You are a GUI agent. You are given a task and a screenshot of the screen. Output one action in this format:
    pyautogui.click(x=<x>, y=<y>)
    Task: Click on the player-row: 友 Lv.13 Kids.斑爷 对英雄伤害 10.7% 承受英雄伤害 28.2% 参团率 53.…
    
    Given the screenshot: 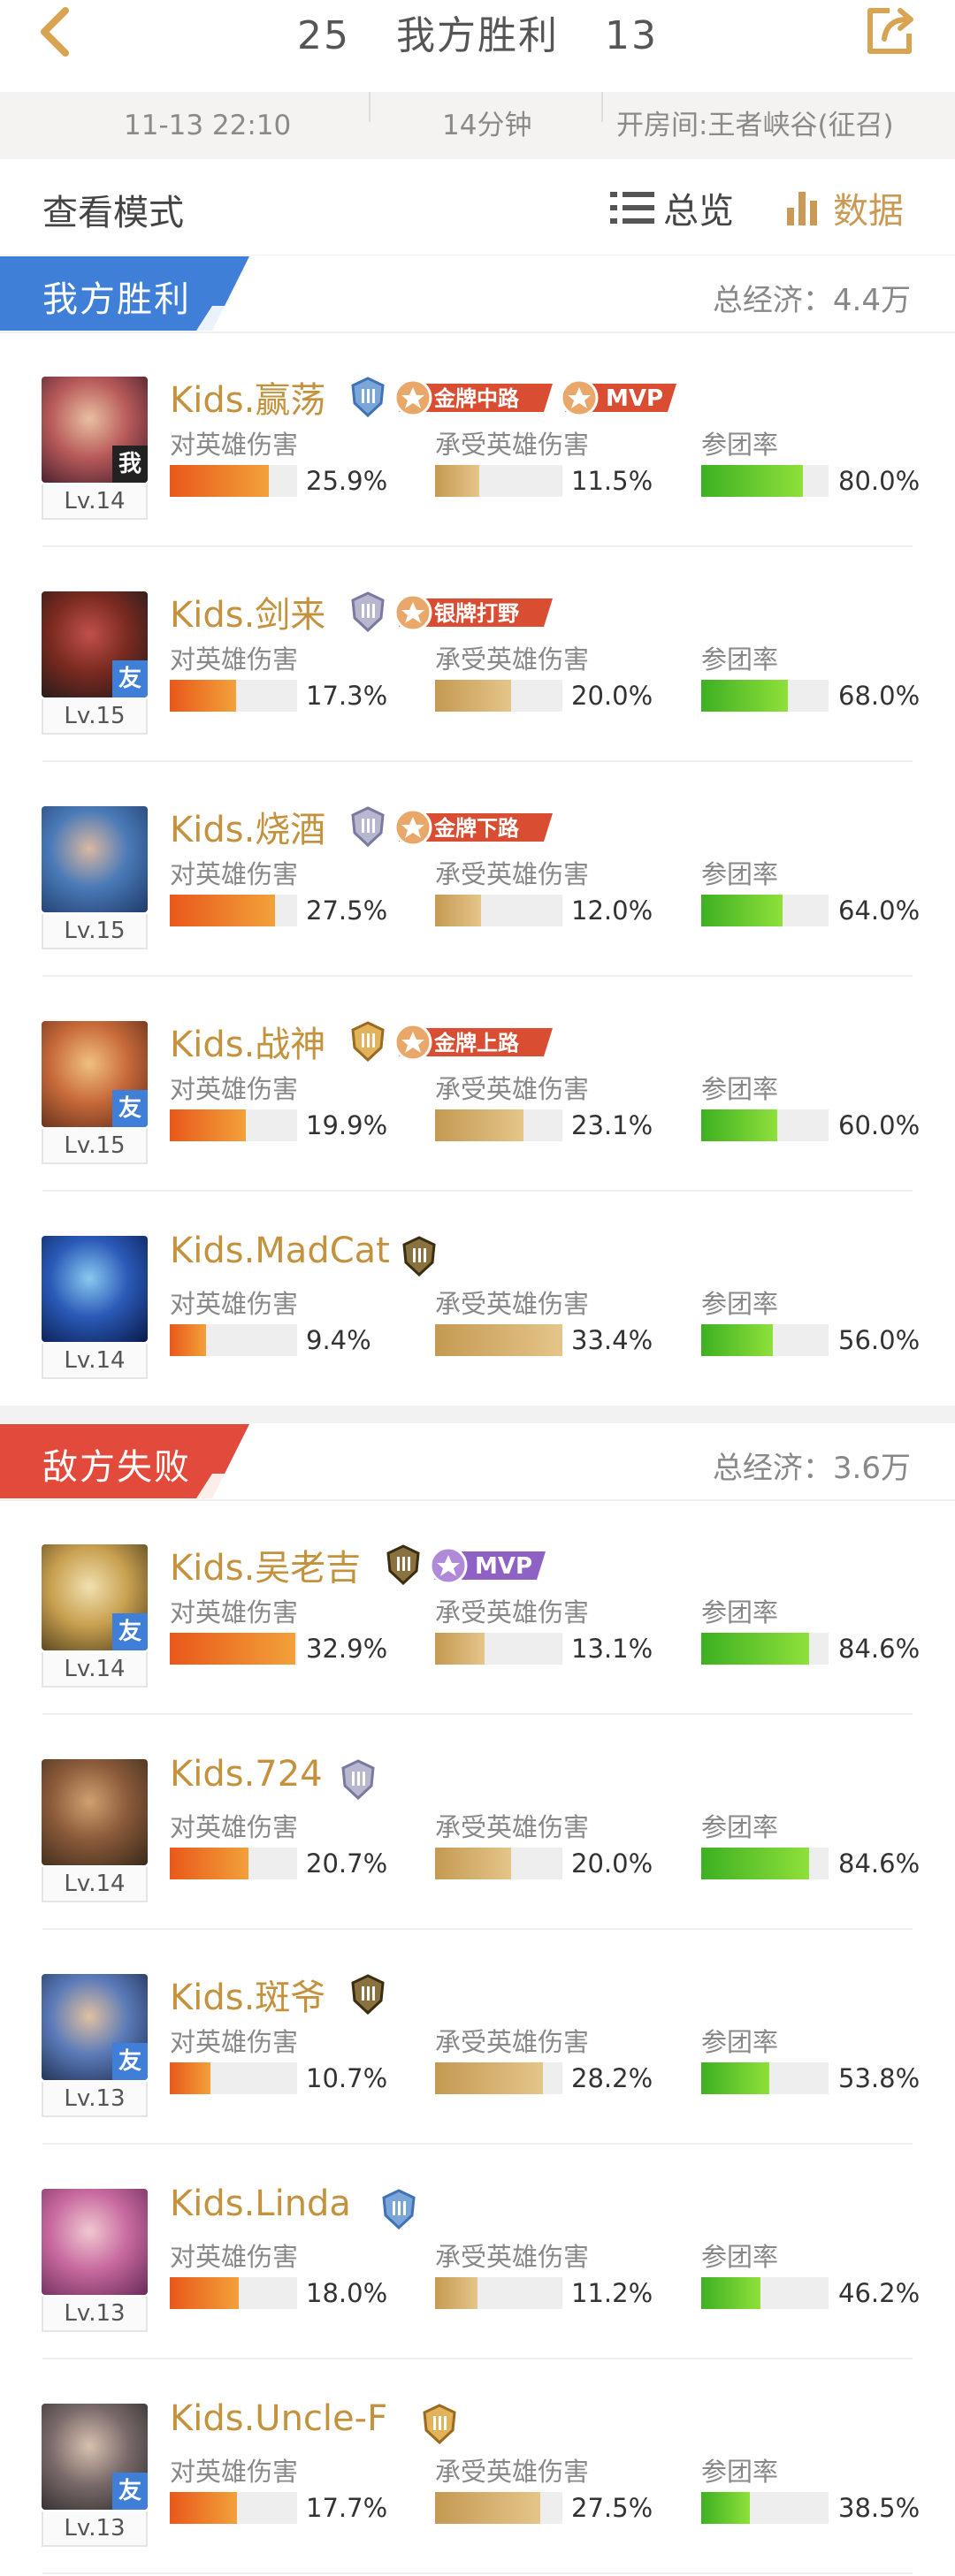 What is the action you would take?
    pyautogui.click(x=477, y=2037)
    